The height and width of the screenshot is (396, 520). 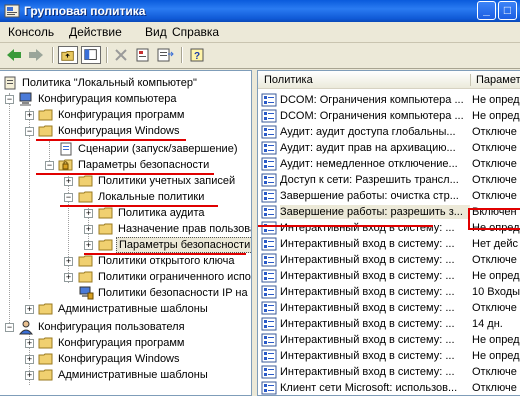 I want to click on expander-cc-programs: +, so click(x=29, y=115).